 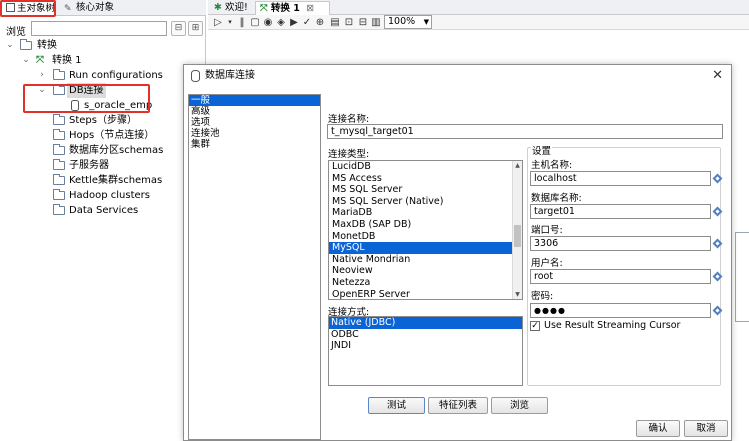 What do you see at coordinates (230, 8) in the screenshot?
I see `tab-welcome: ✱ 欢迎!` at bounding box center [230, 8].